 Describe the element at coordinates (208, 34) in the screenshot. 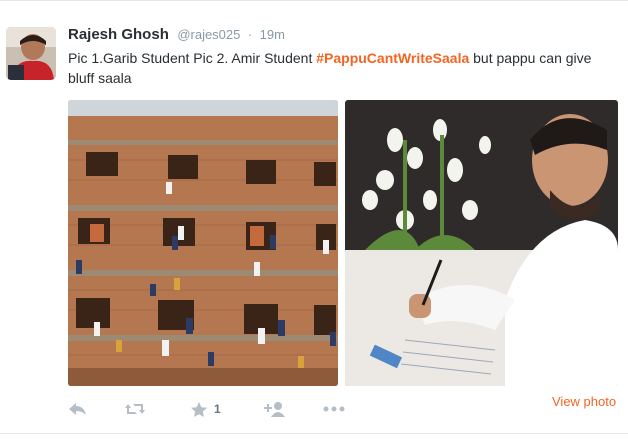

I see `author-handle: @rajes025` at that location.